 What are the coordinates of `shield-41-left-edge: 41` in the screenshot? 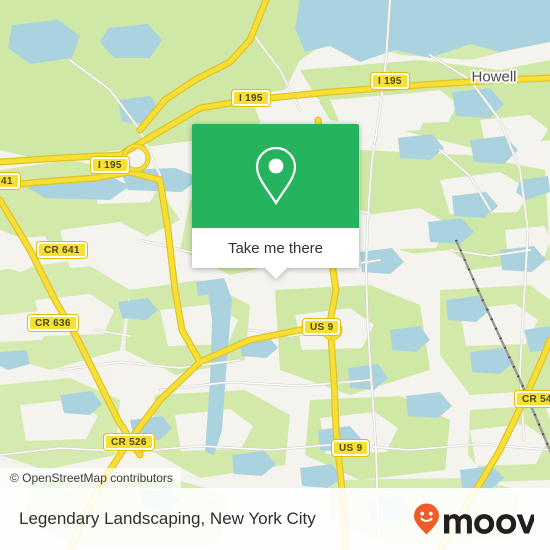 It's located at (10, 181).